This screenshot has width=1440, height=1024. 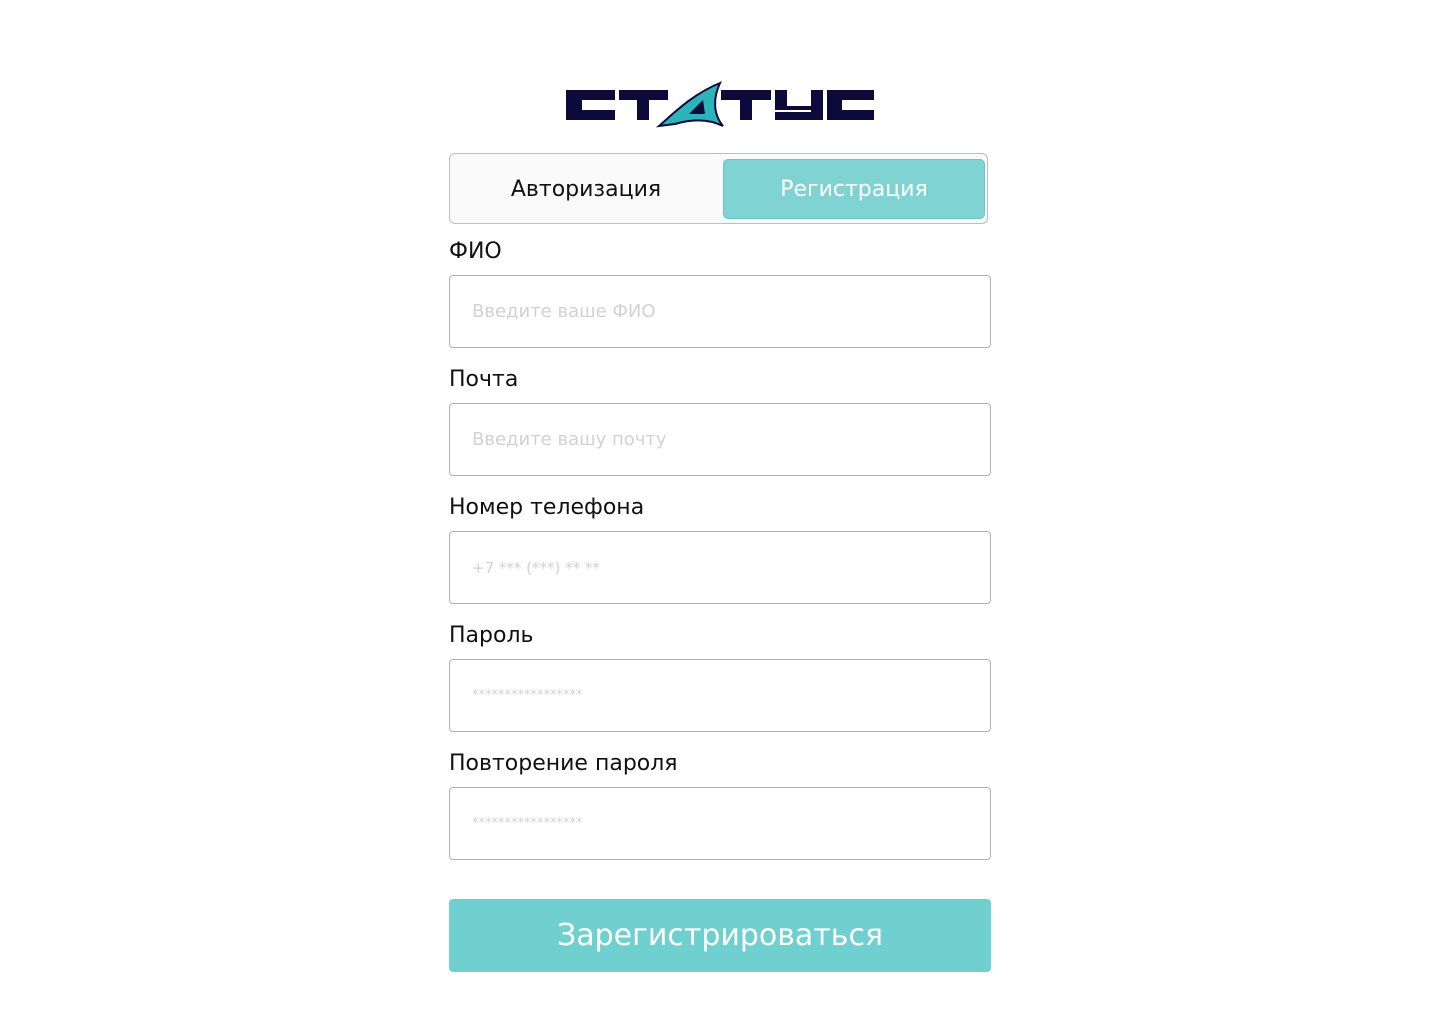 What do you see at coordinates (491, 635) in the screenshot?
I see `password-label: Пароль` at bounding box center [491, 635].